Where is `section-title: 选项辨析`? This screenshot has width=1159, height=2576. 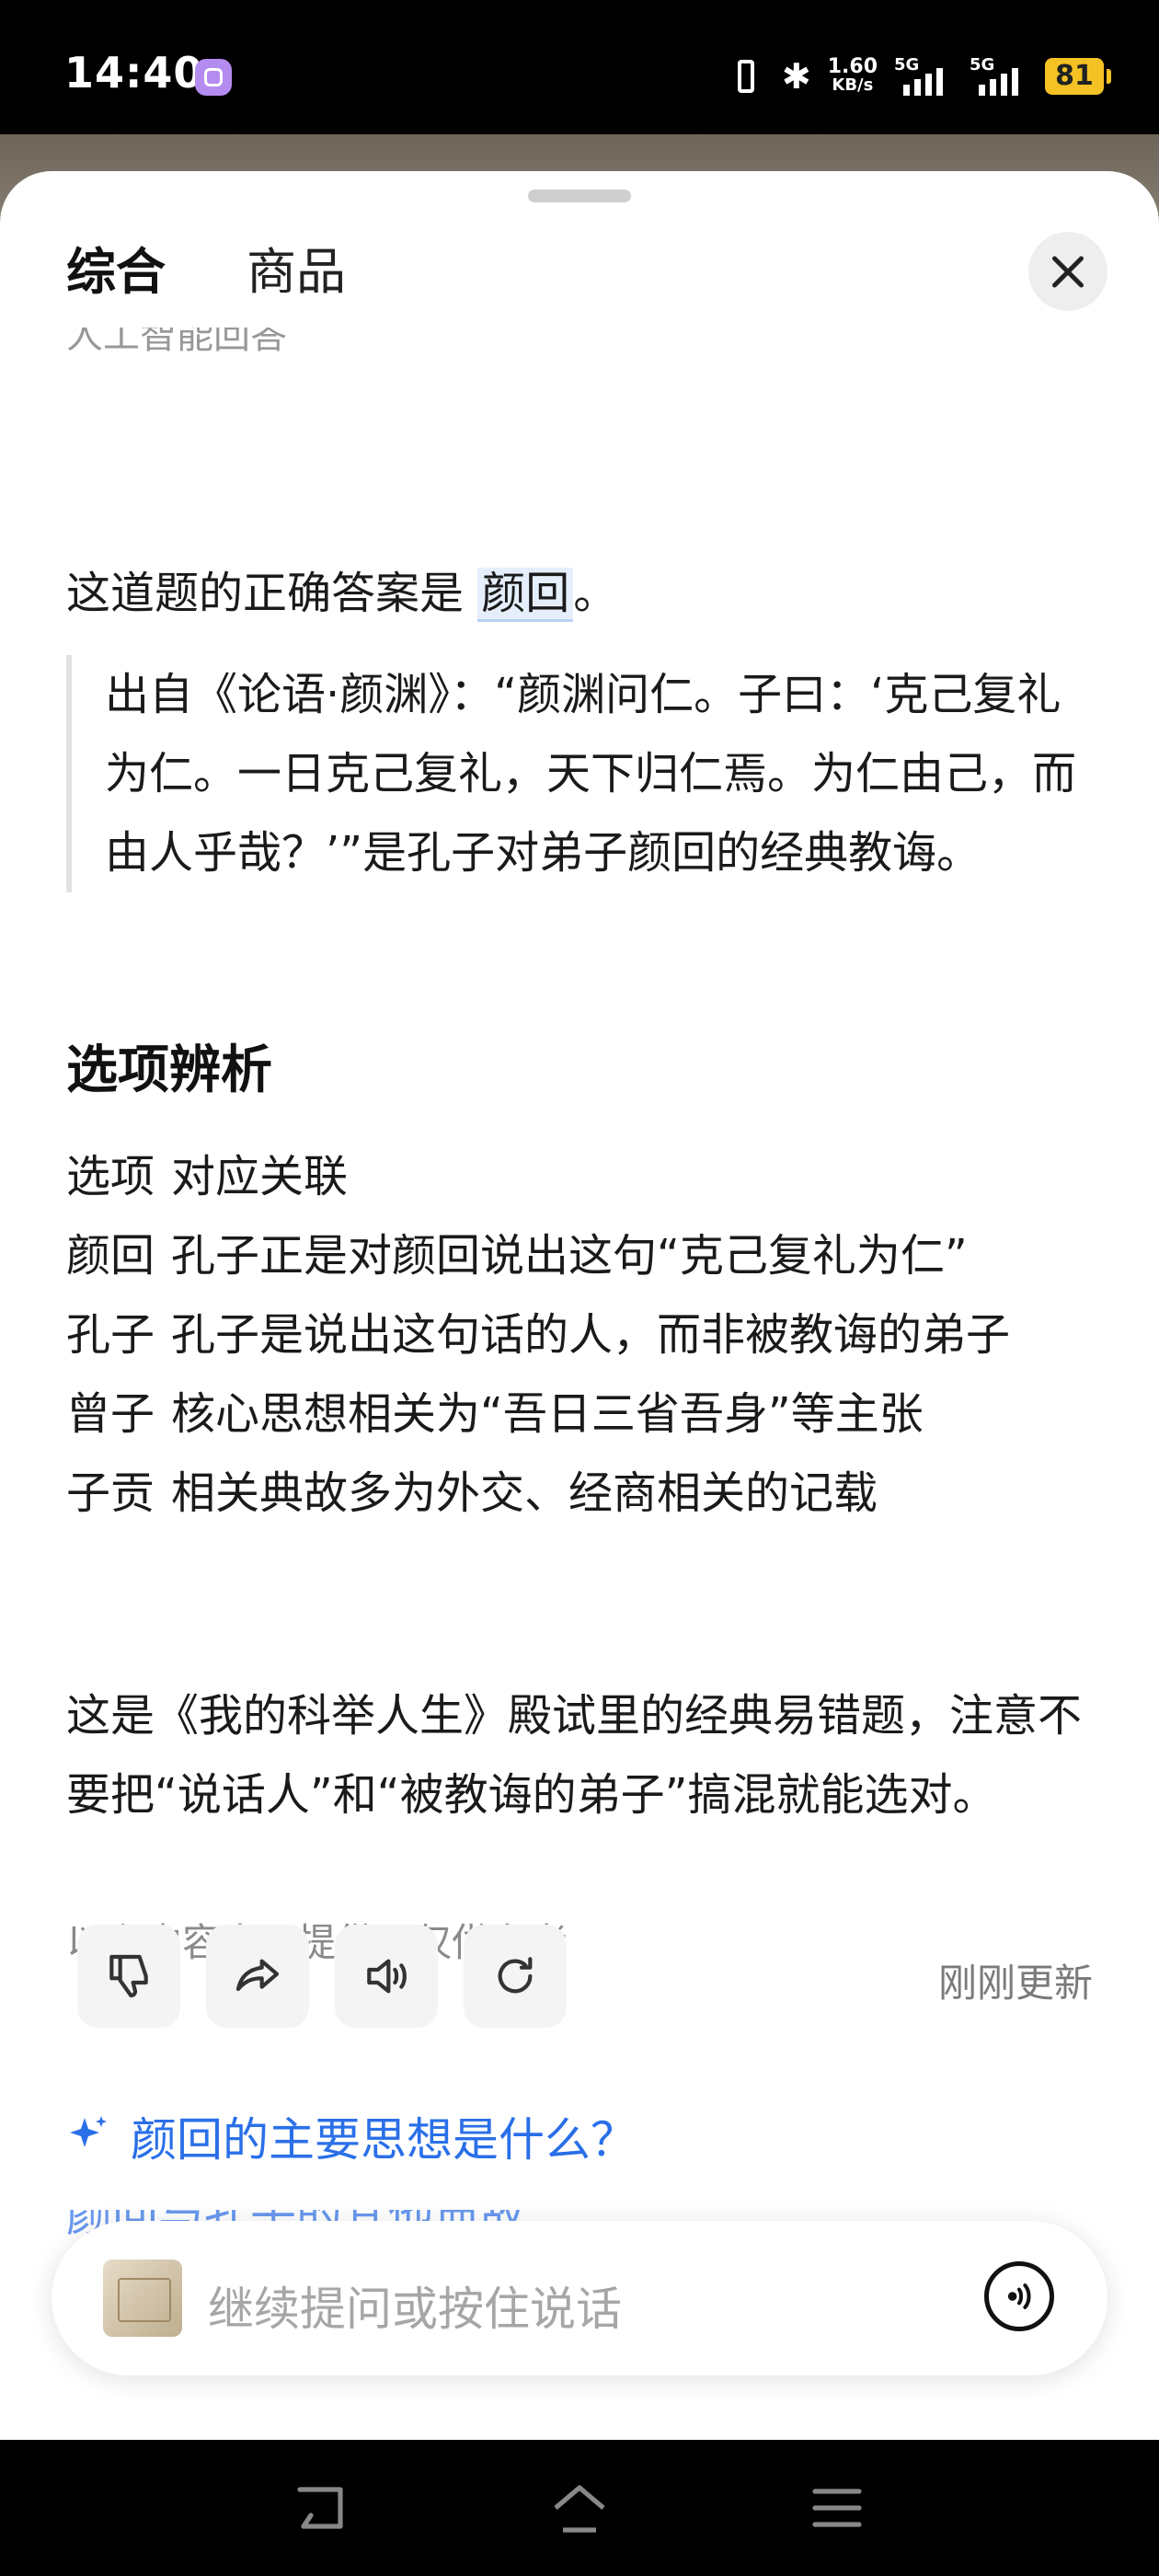 section-title: 选项辨析 is located at coordinates (169, 1070).